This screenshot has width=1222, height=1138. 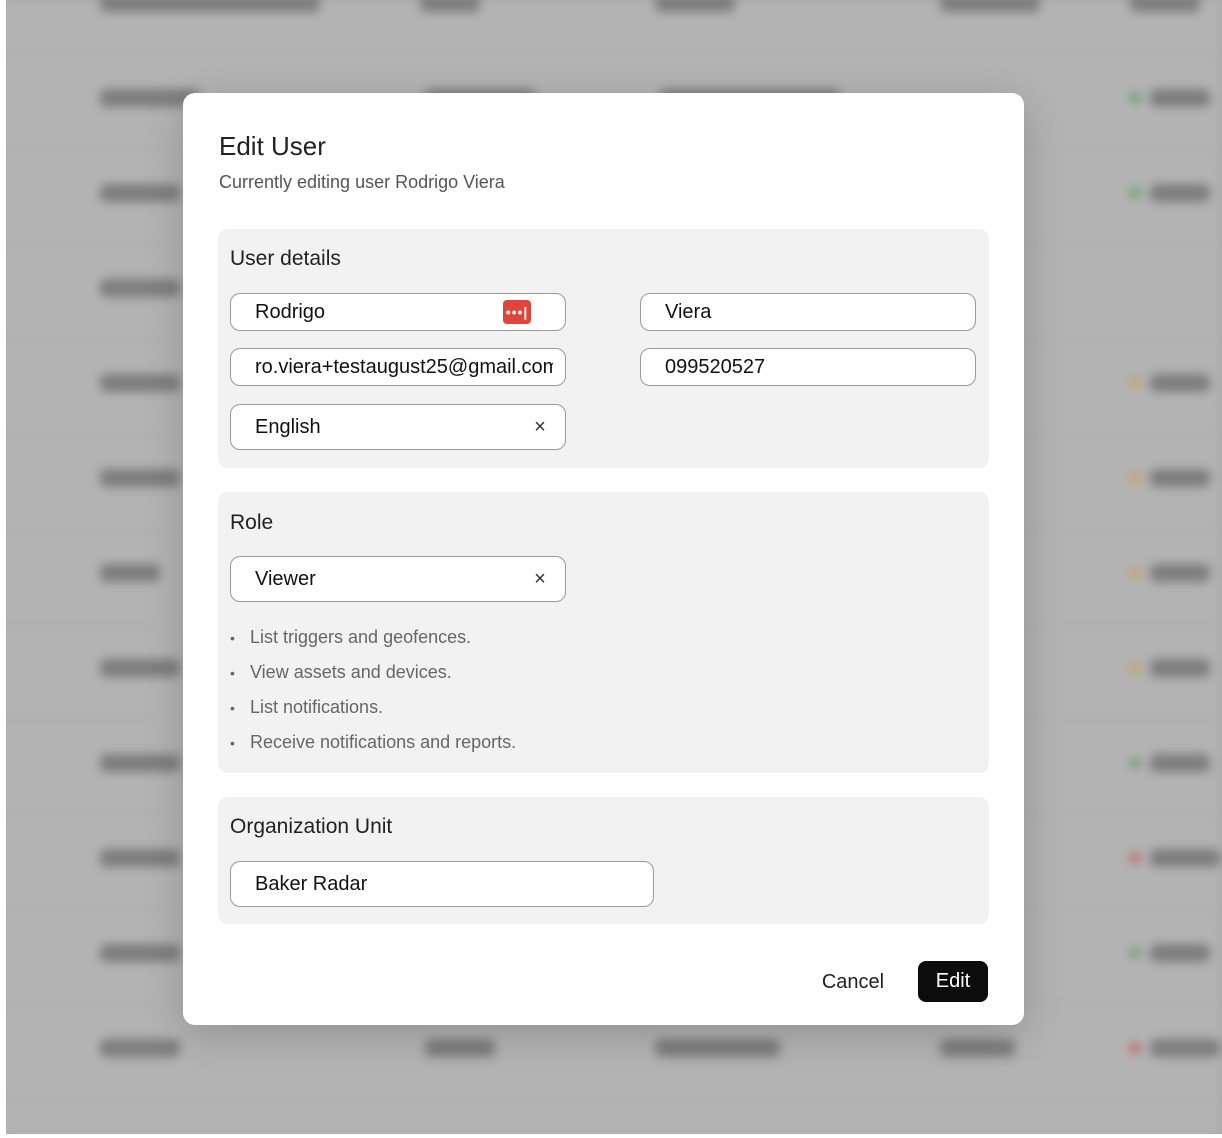 What do you see at coordinates (311, 883) in the screenshot?
I see `organization-unit-value: Baker Radar` at bounding box center [311, 883].